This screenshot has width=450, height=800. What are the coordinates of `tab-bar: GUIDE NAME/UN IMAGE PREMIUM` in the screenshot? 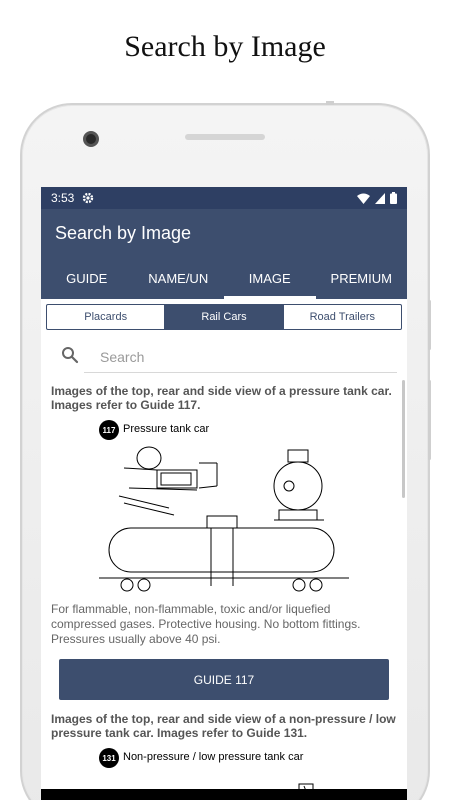 It's located at (224, 278).